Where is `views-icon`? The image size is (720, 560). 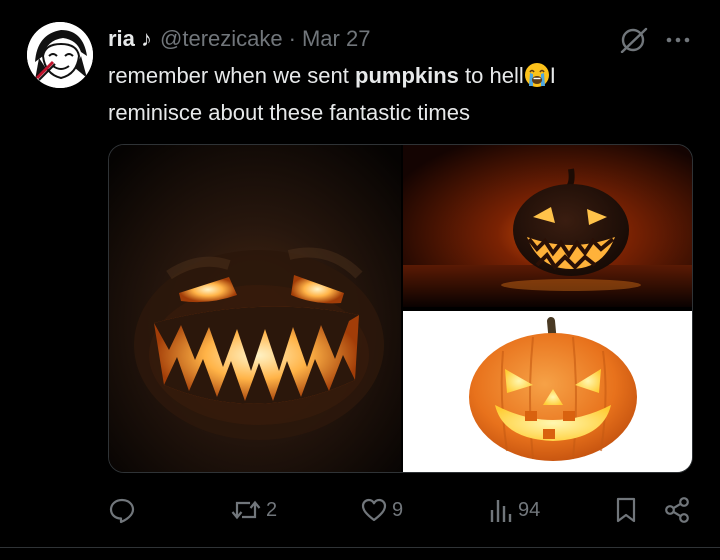 views-icon is located at coordinates (501, 511).